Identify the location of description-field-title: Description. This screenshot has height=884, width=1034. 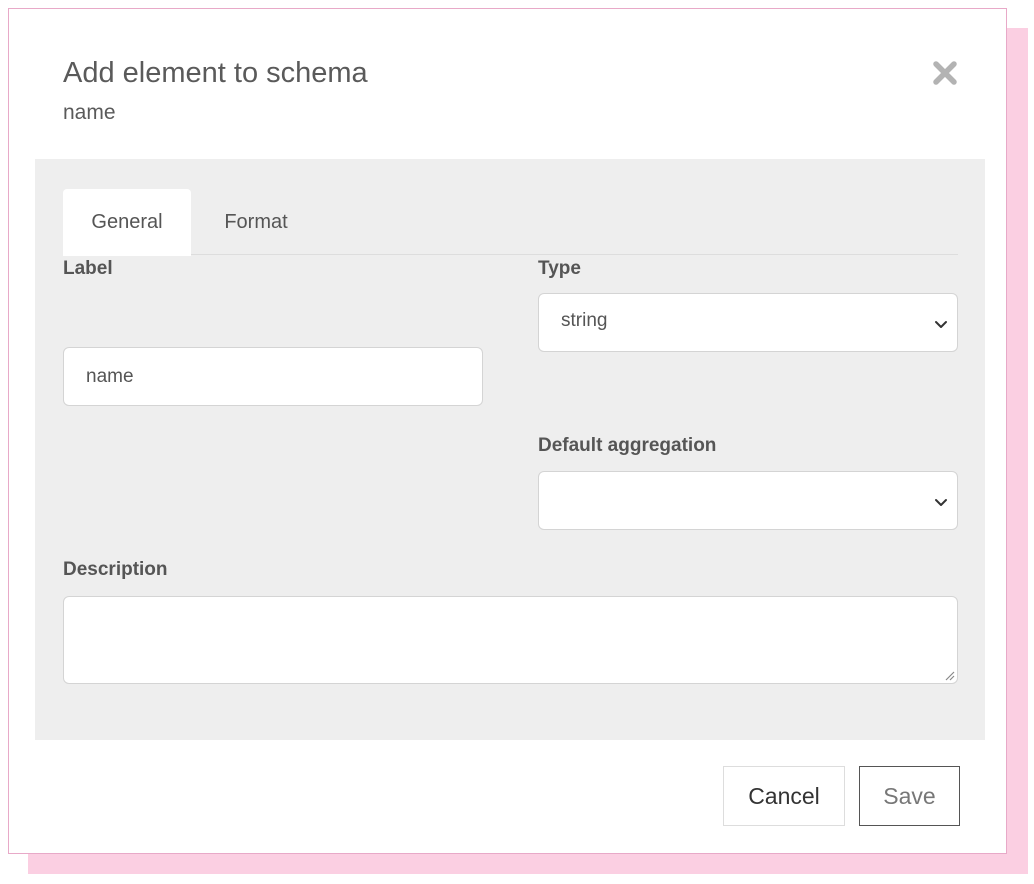
(115, 569).